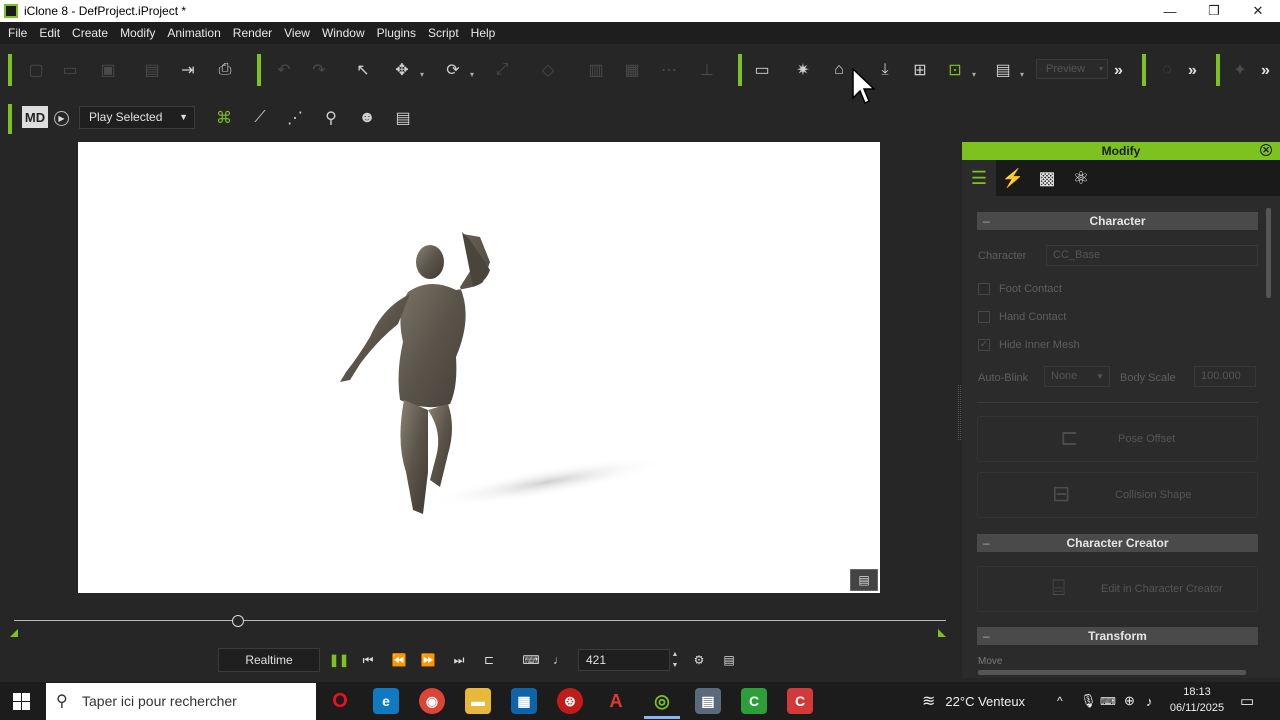  Describe the element at coordinates (1117, 439) in the screenshot. I see `pose-offset-button: ⊏ Pose Offset` at that location.